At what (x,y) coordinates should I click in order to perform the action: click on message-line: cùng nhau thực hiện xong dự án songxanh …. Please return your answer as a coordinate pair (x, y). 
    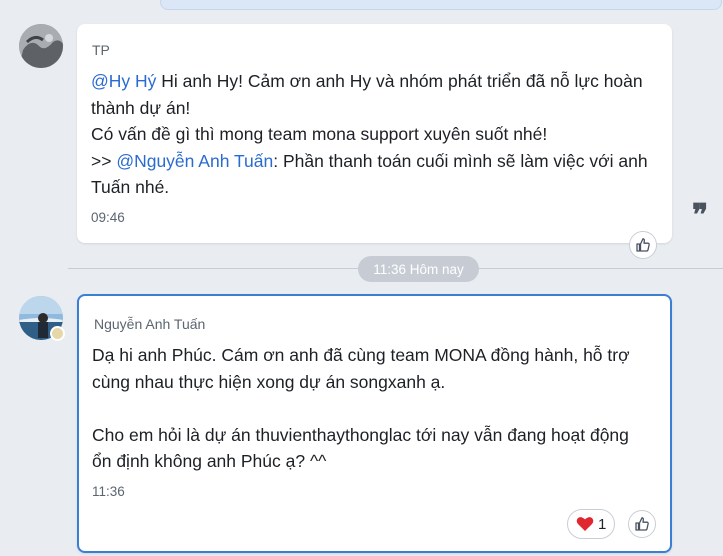
    Looking at the image, I should click on (361, 382).